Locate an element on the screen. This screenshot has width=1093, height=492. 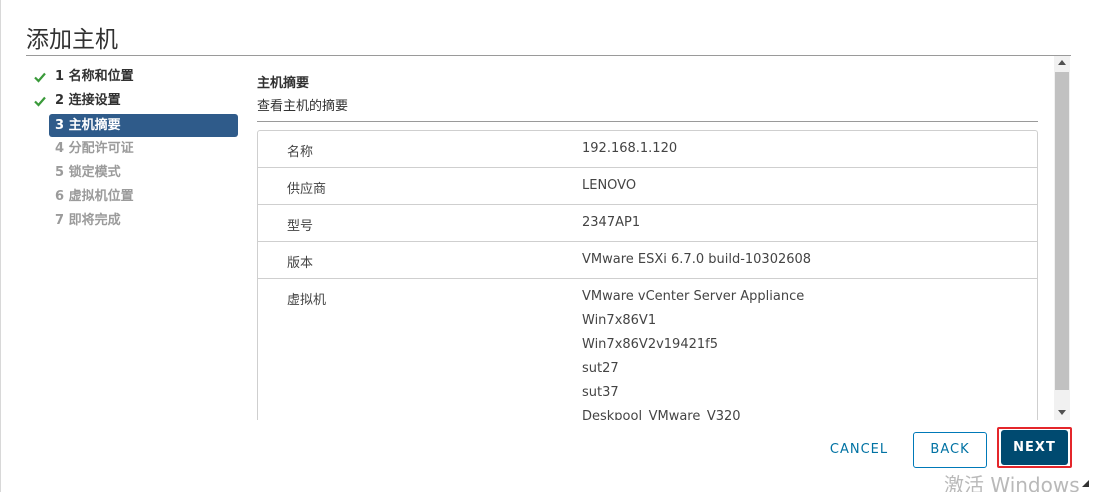
row-key: 虚拟机 is located at coordinates (307, 300).